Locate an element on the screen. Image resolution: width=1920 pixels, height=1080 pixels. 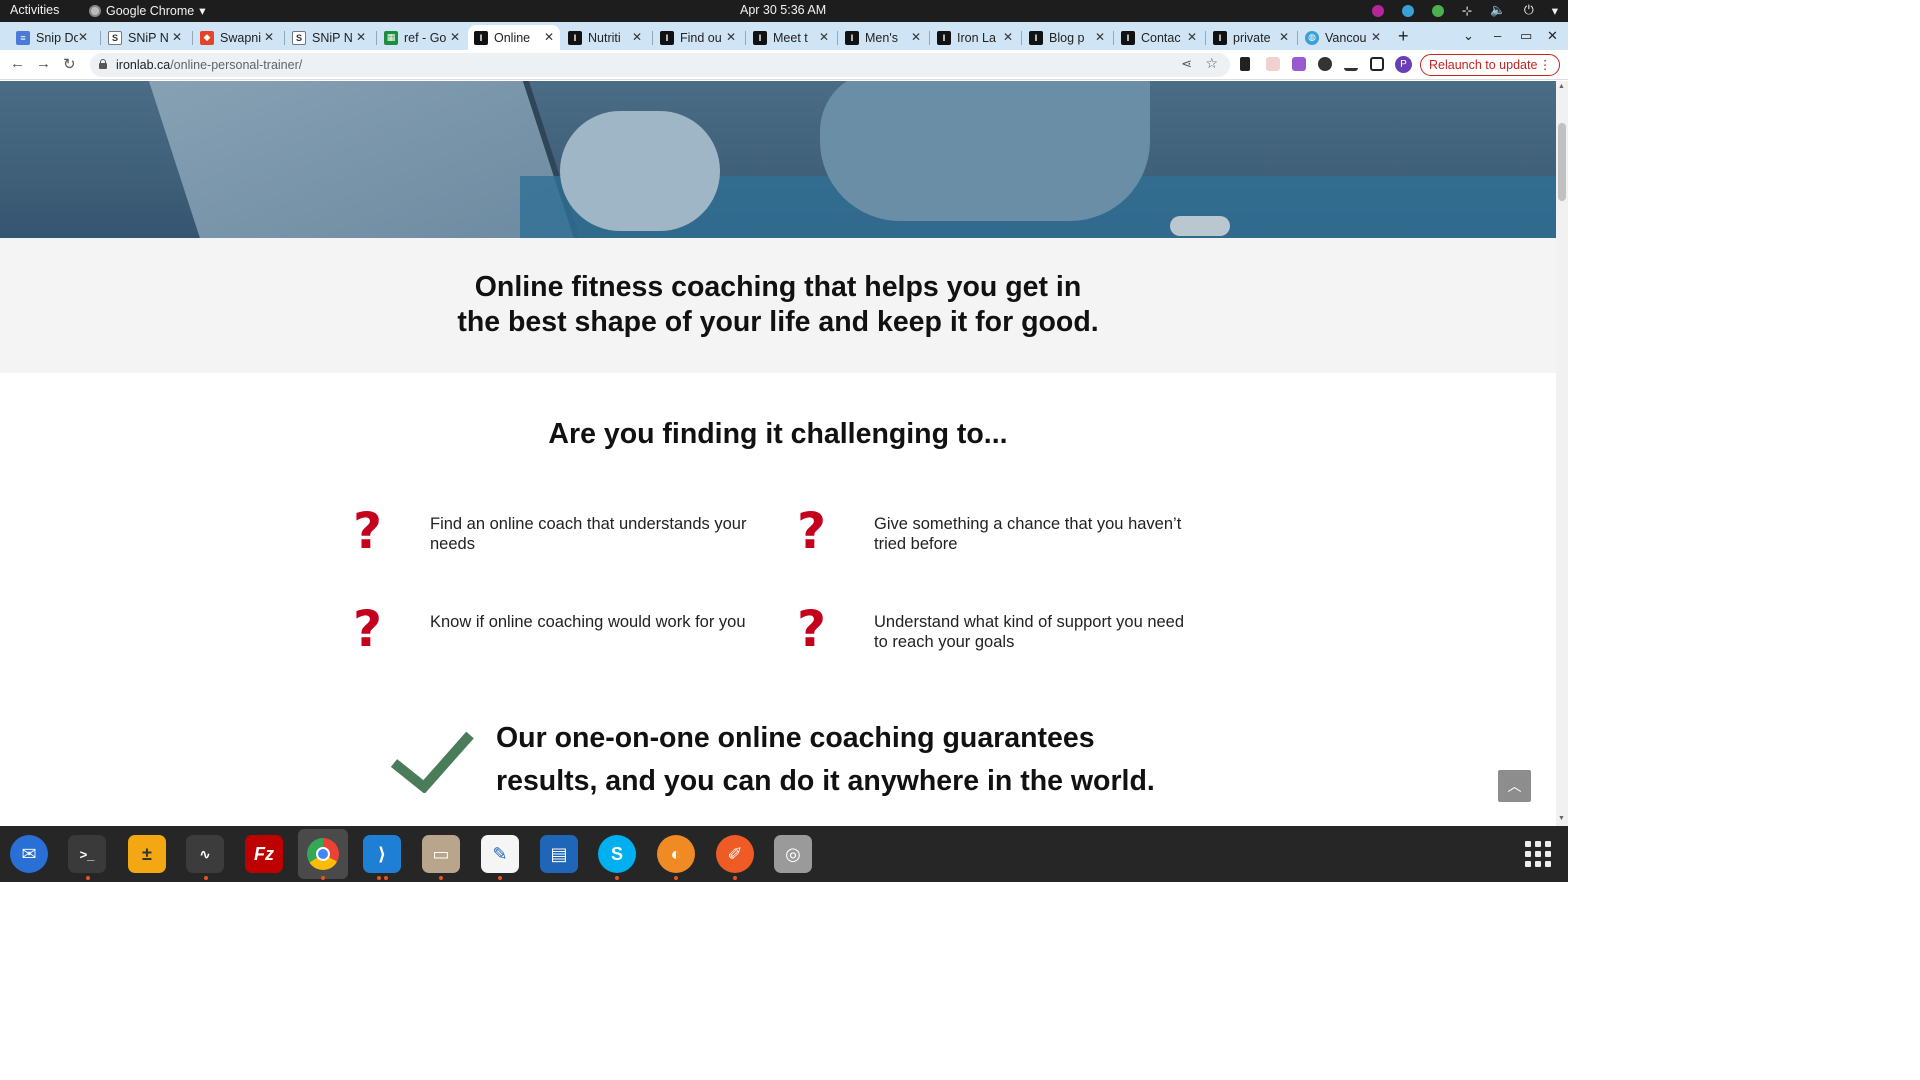
tab: I Meet t ✕ is located at coordinates (791, 37).